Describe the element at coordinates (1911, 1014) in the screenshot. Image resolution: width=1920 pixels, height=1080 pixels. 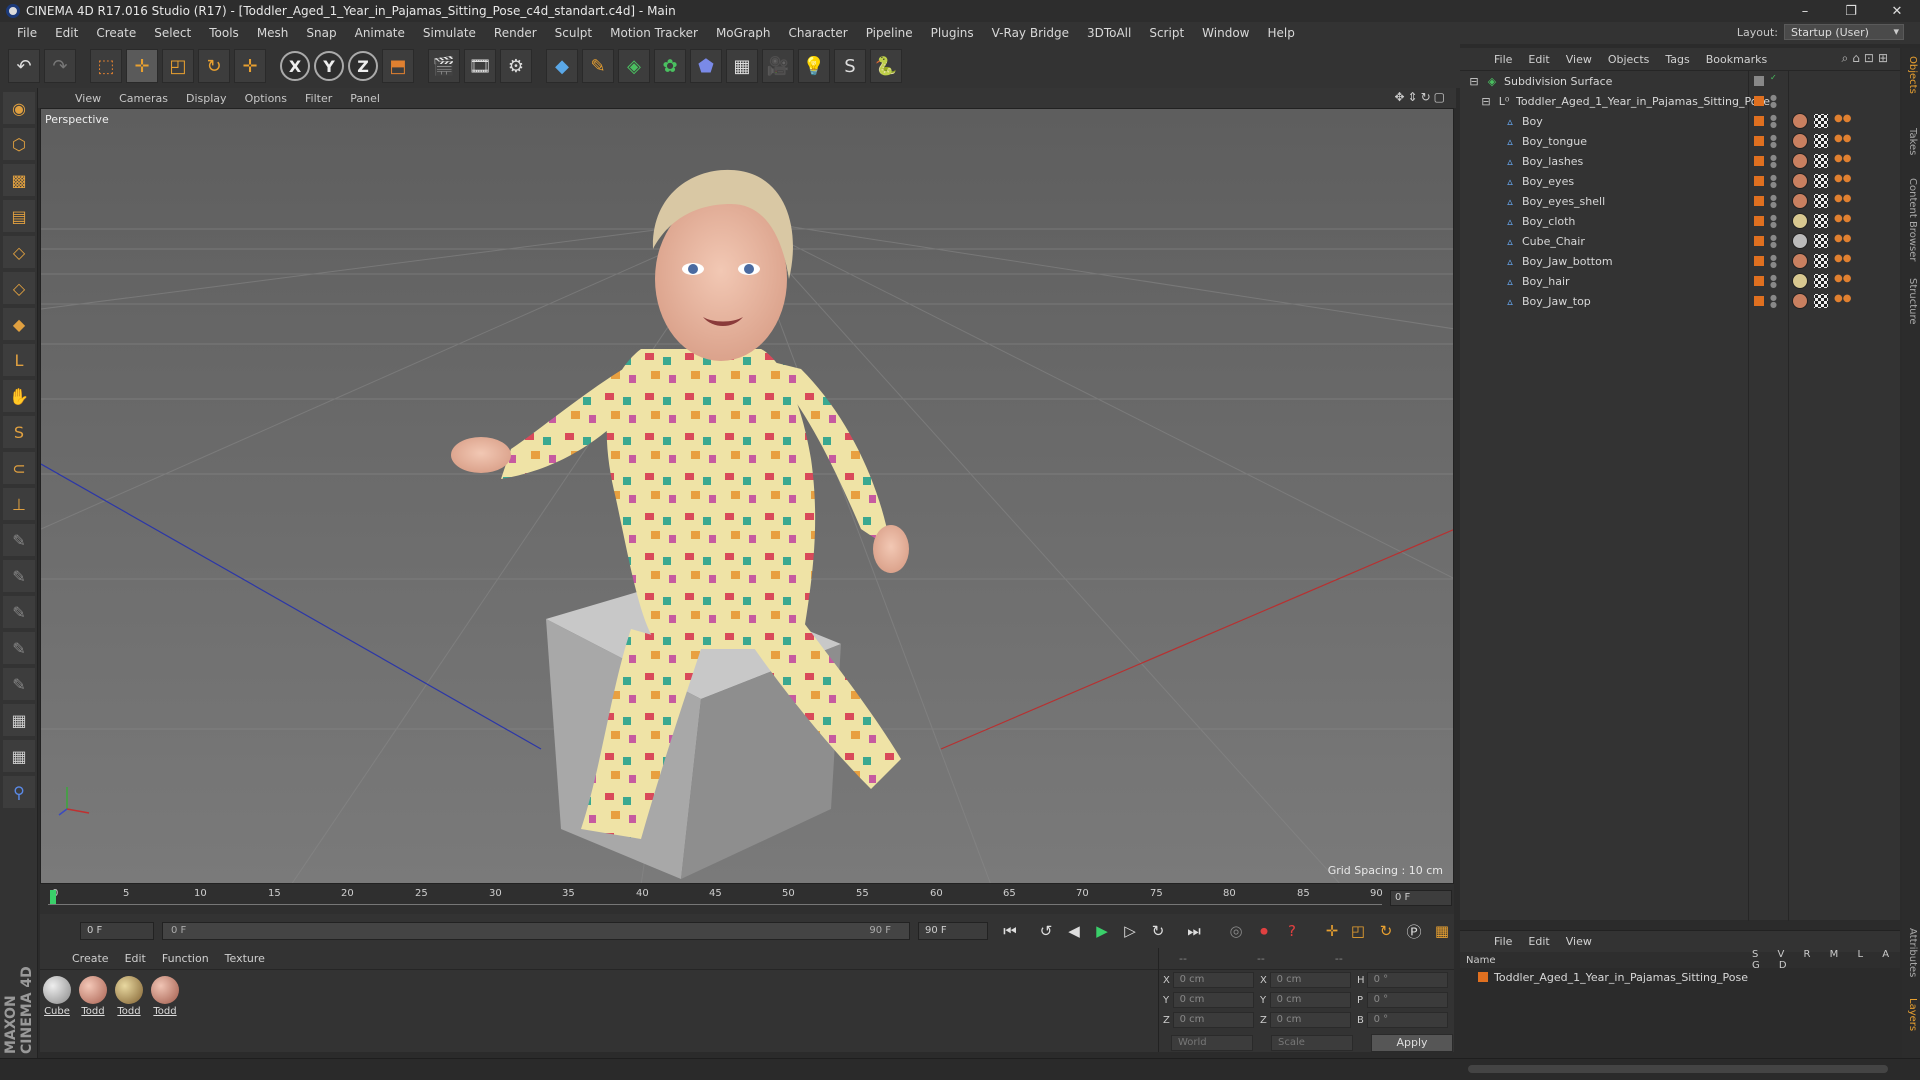
I see `tab-layers: Layers` at that location.